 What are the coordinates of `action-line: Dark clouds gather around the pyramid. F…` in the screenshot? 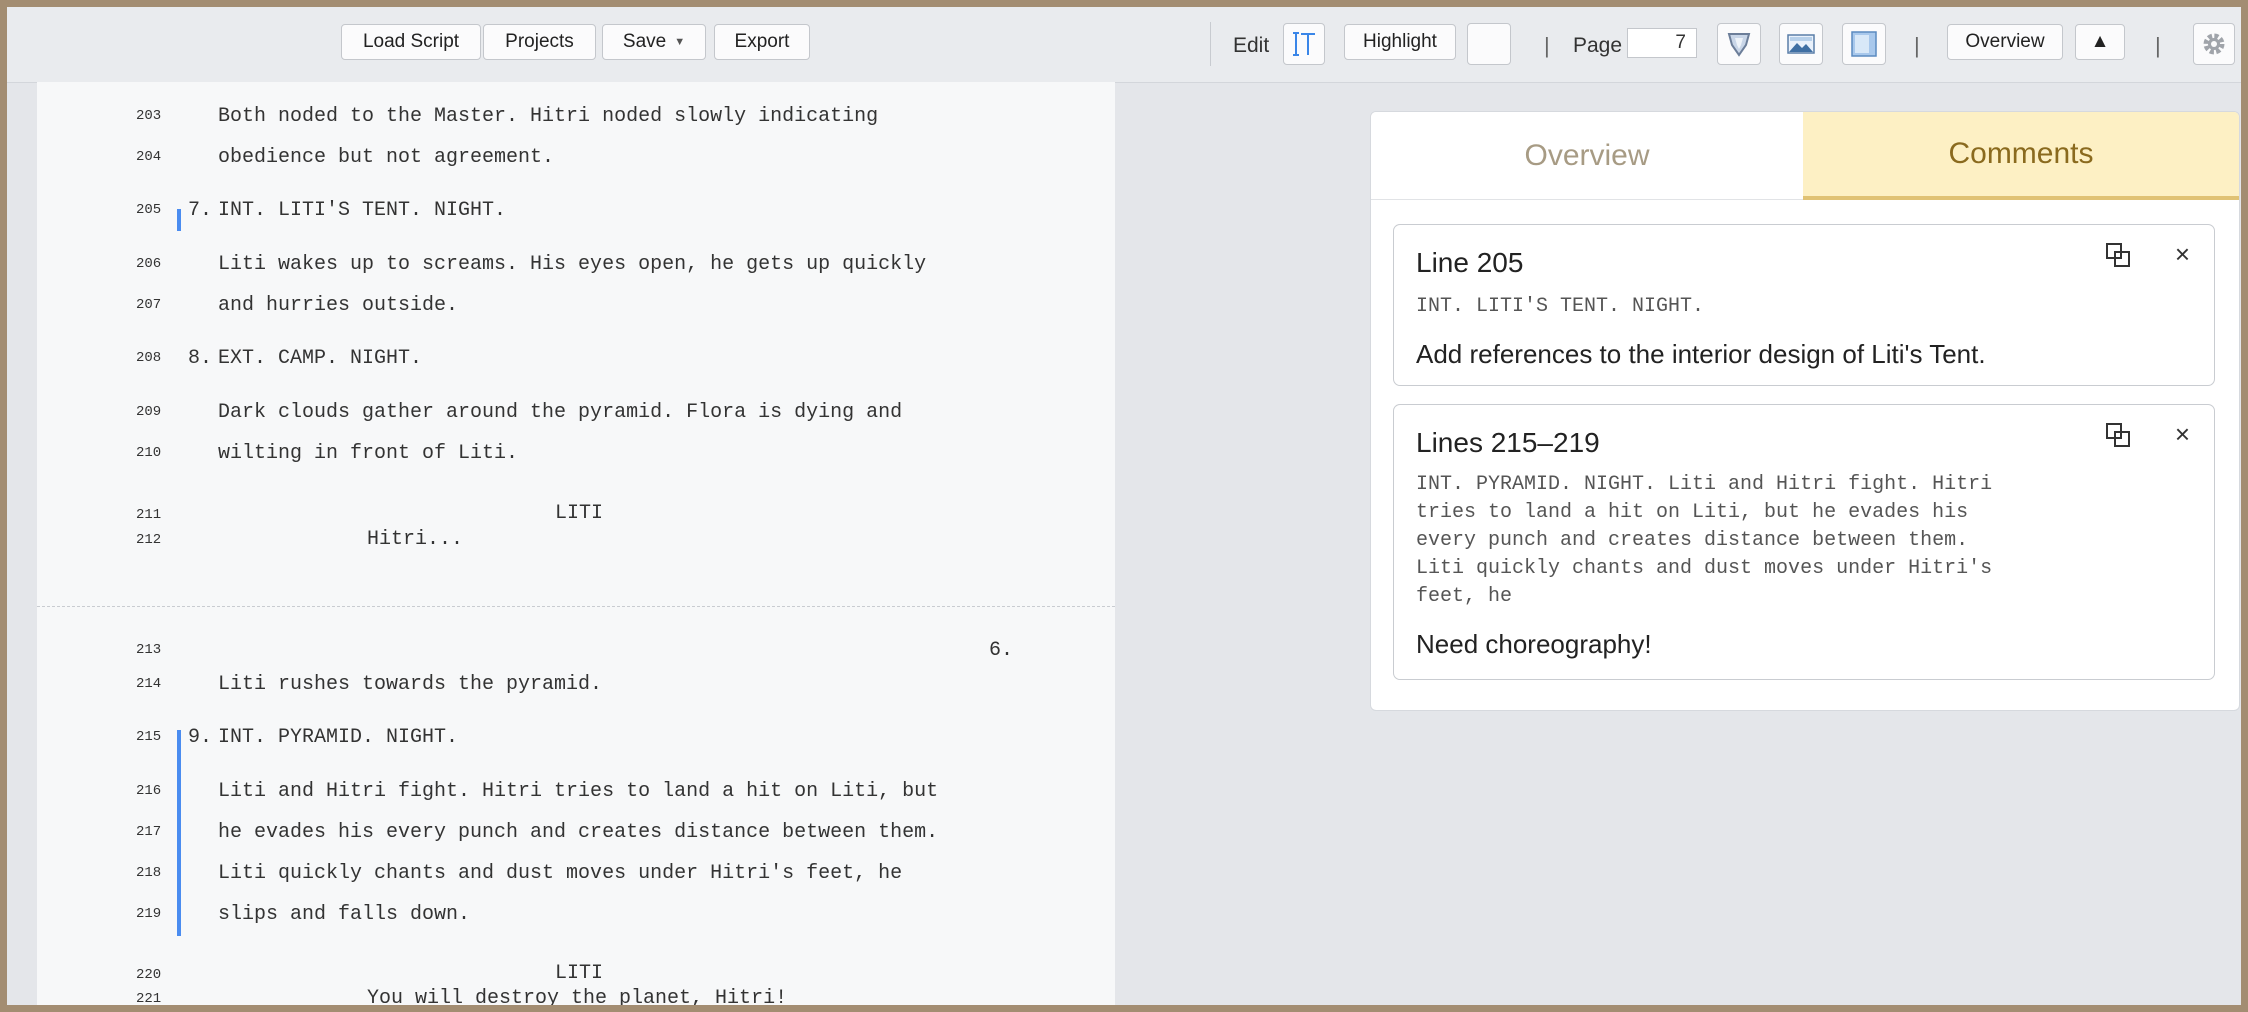 It's located at (560, 412).